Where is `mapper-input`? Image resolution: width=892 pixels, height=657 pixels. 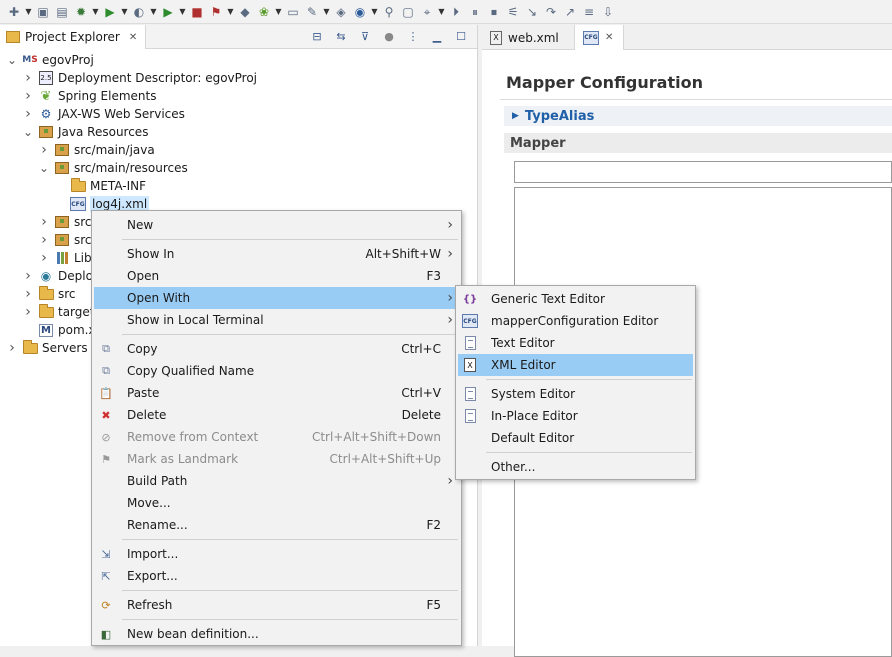 mapper-input is located at coordinates (703, 172).